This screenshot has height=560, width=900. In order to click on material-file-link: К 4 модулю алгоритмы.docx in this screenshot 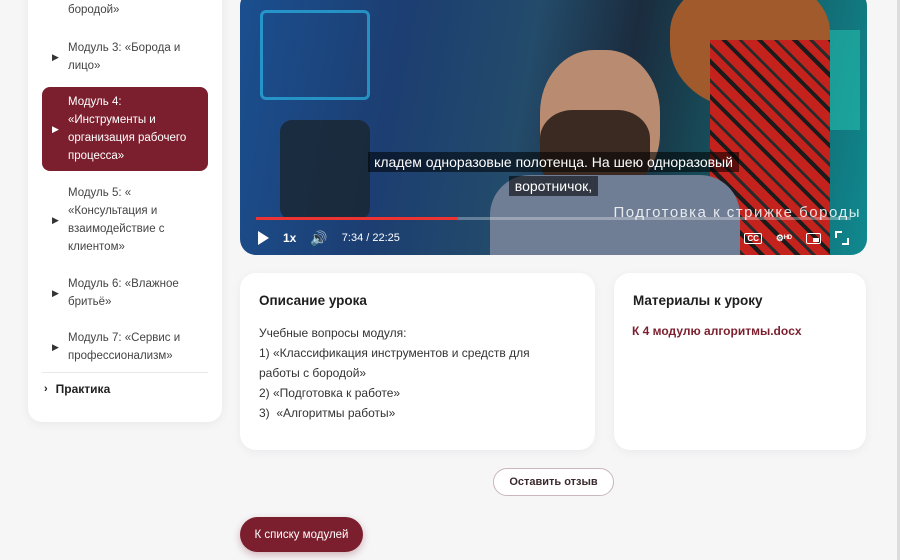, I will do `click(717, 331)`.